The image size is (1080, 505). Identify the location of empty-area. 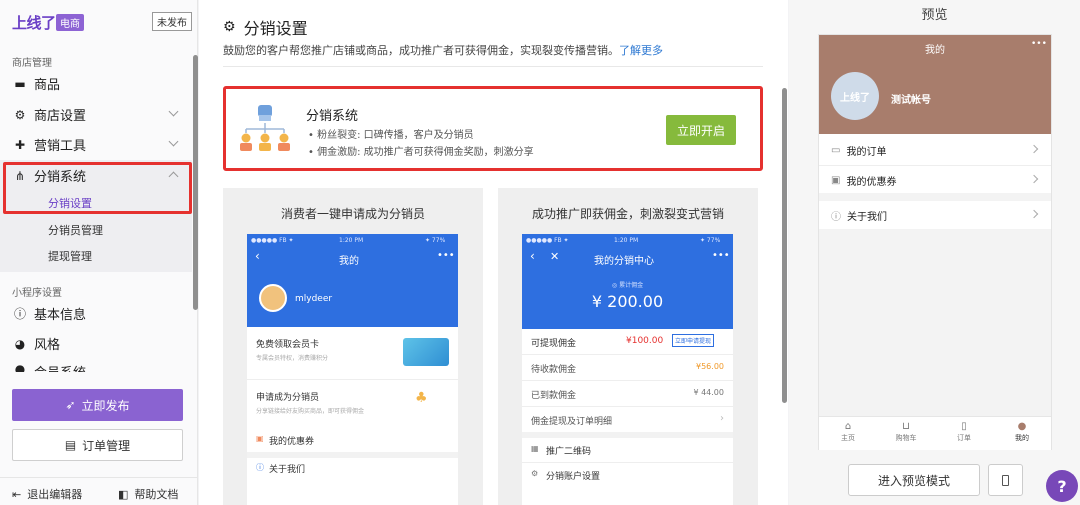
(935, 322).